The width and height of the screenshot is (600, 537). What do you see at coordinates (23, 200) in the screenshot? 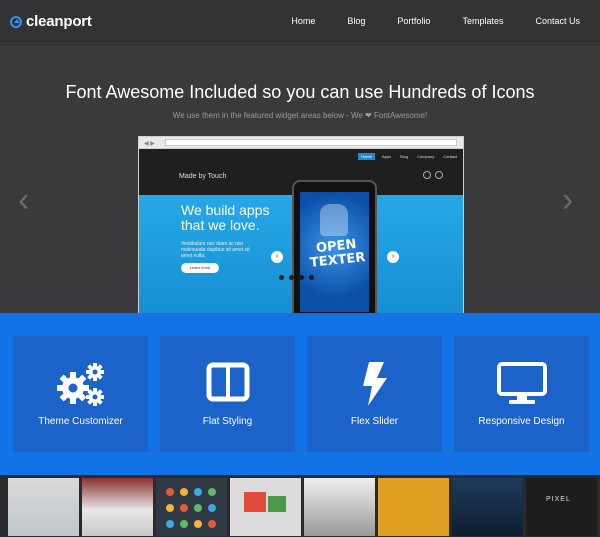
I see `slider-prev-arrow-icon: ‹` at bounding box center [23, 200].